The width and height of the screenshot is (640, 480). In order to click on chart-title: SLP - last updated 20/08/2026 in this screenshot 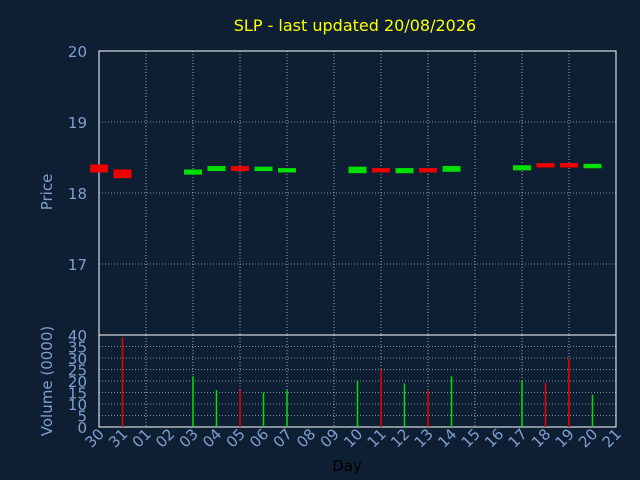, I will do `click(355, 25)`.